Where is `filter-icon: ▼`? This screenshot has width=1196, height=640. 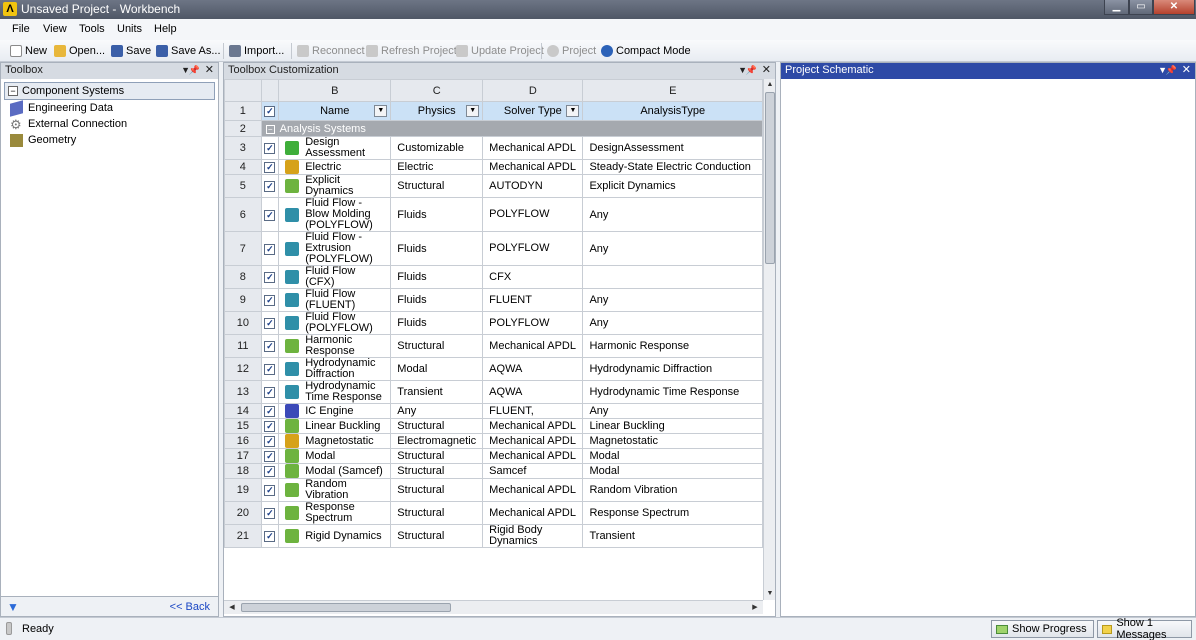
filter-icon: ▼ is located at coordinates (13, 607).